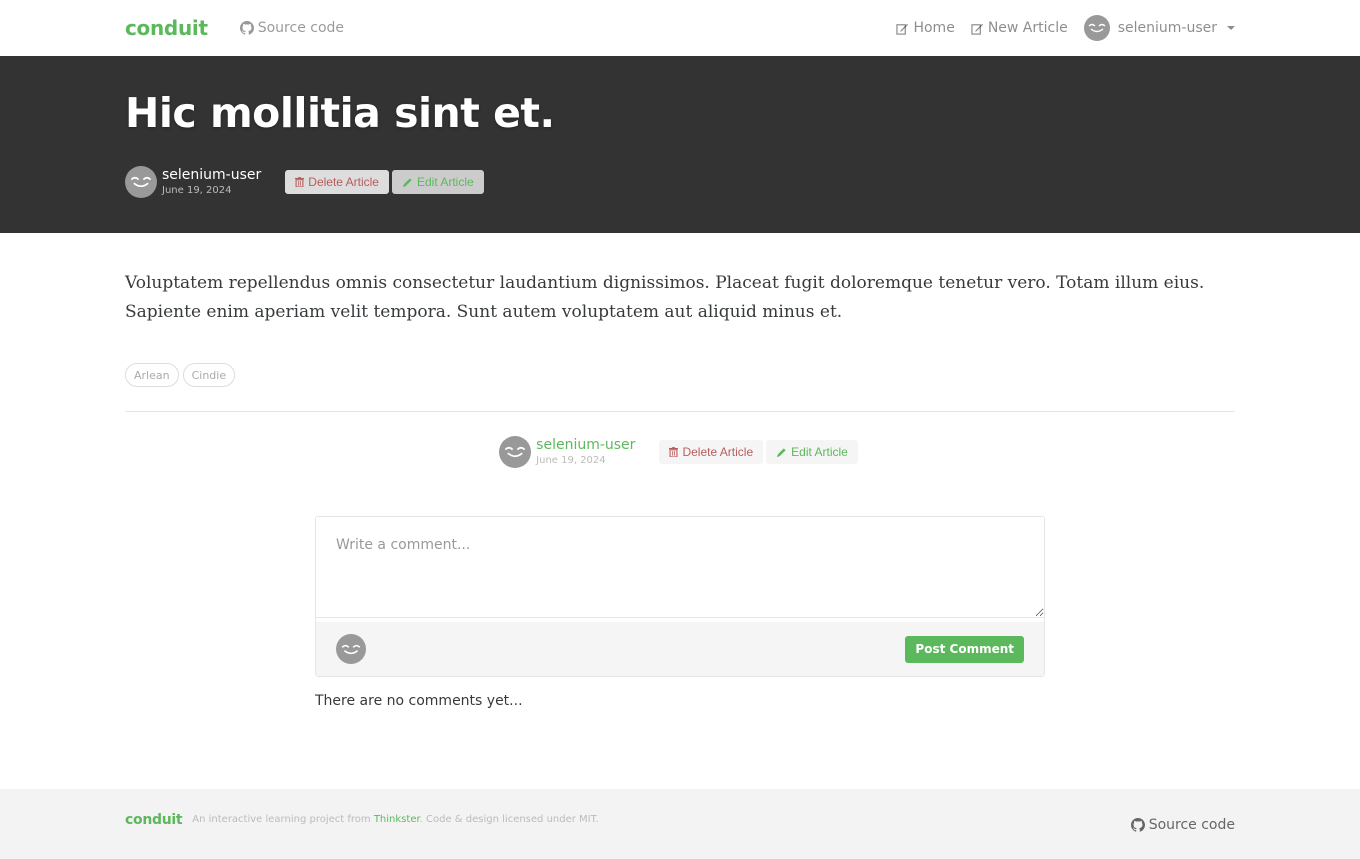 The width and height of the screenshot is (1360, 859). I want to click on comment-author-avatar, so click(351, 649).